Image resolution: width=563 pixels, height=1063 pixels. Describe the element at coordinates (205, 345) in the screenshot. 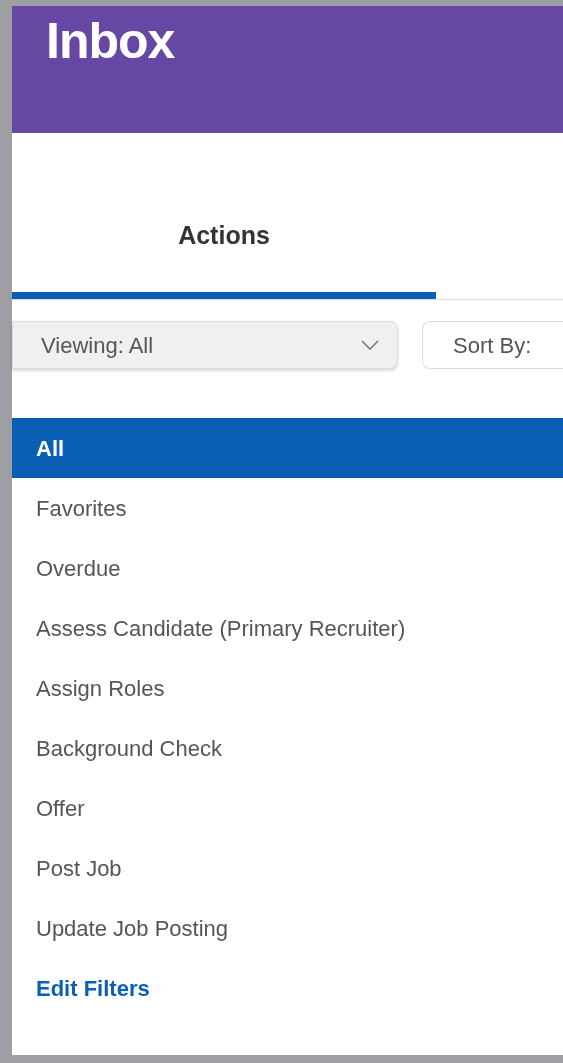

I see `viewing-dropdown: Viewing: All` at that location.